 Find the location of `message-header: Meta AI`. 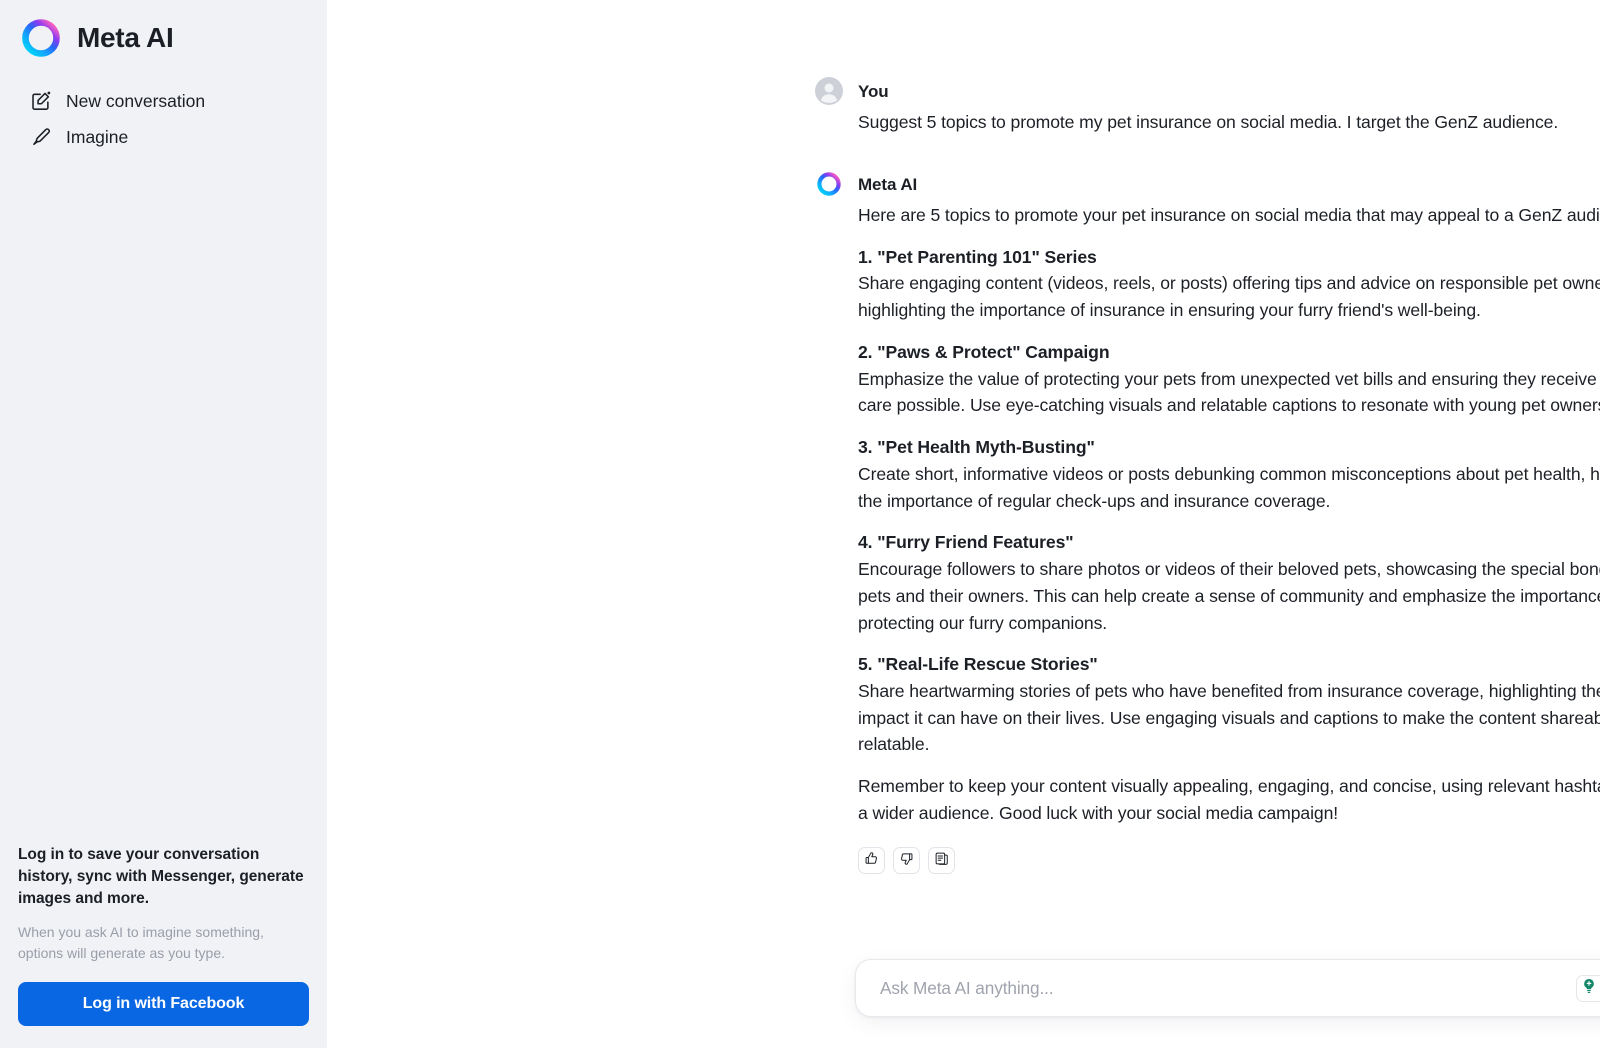

message-header: Meta AI is located at coordinates (1207, 184).